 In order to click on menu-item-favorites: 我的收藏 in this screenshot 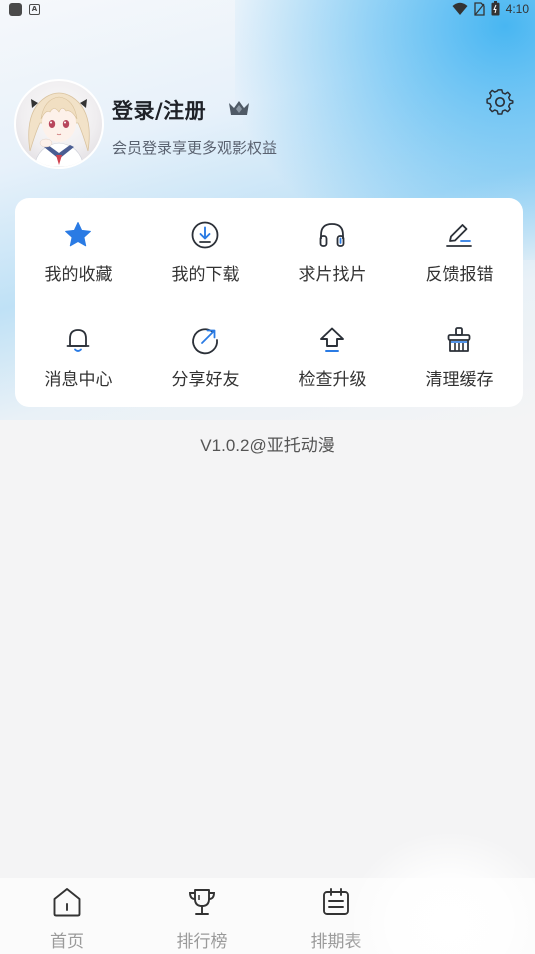, I will do `click(78, 260)`.